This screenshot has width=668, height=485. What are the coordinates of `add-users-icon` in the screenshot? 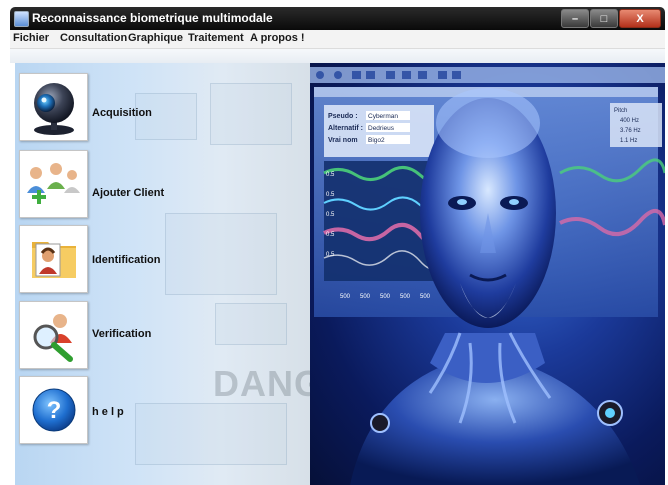 It's located at (53, 183).